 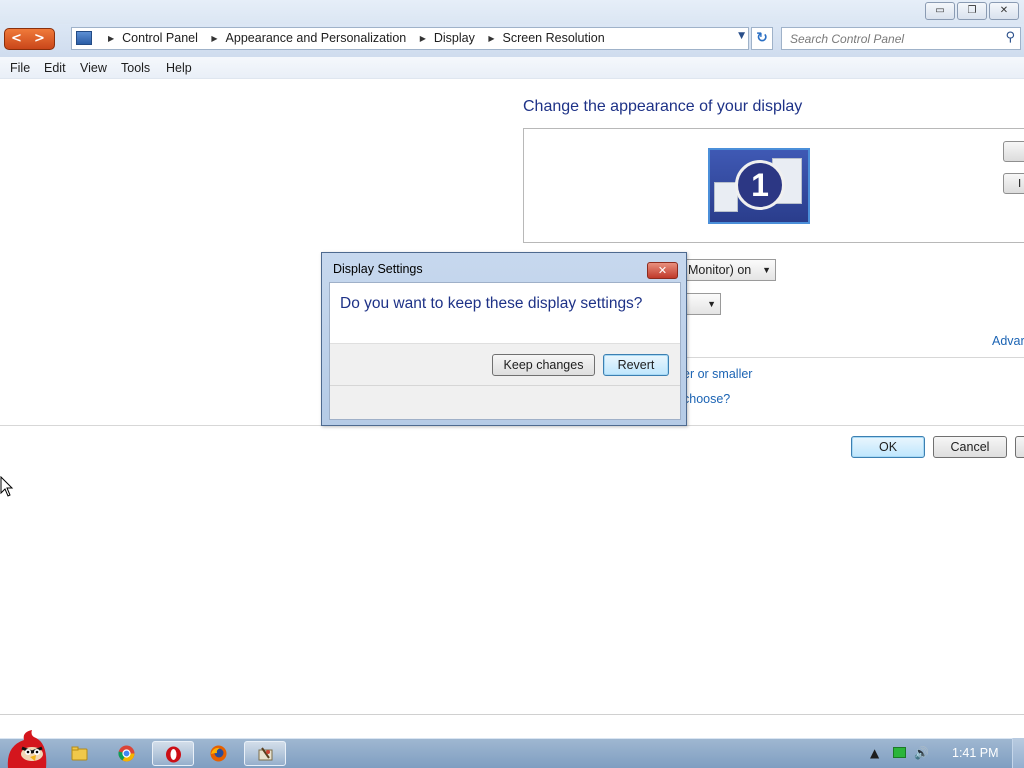 I want to click on refresh-icon: ↻, so click(x=762, y=38).